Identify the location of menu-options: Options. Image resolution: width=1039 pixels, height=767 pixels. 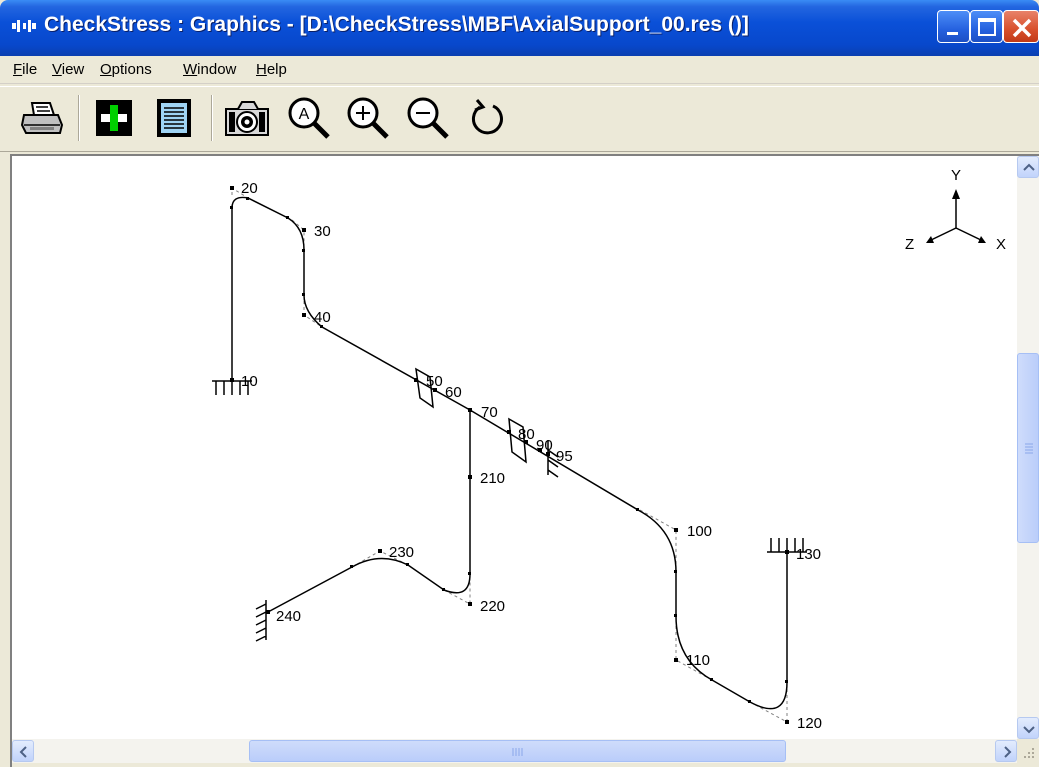
(126, 69).